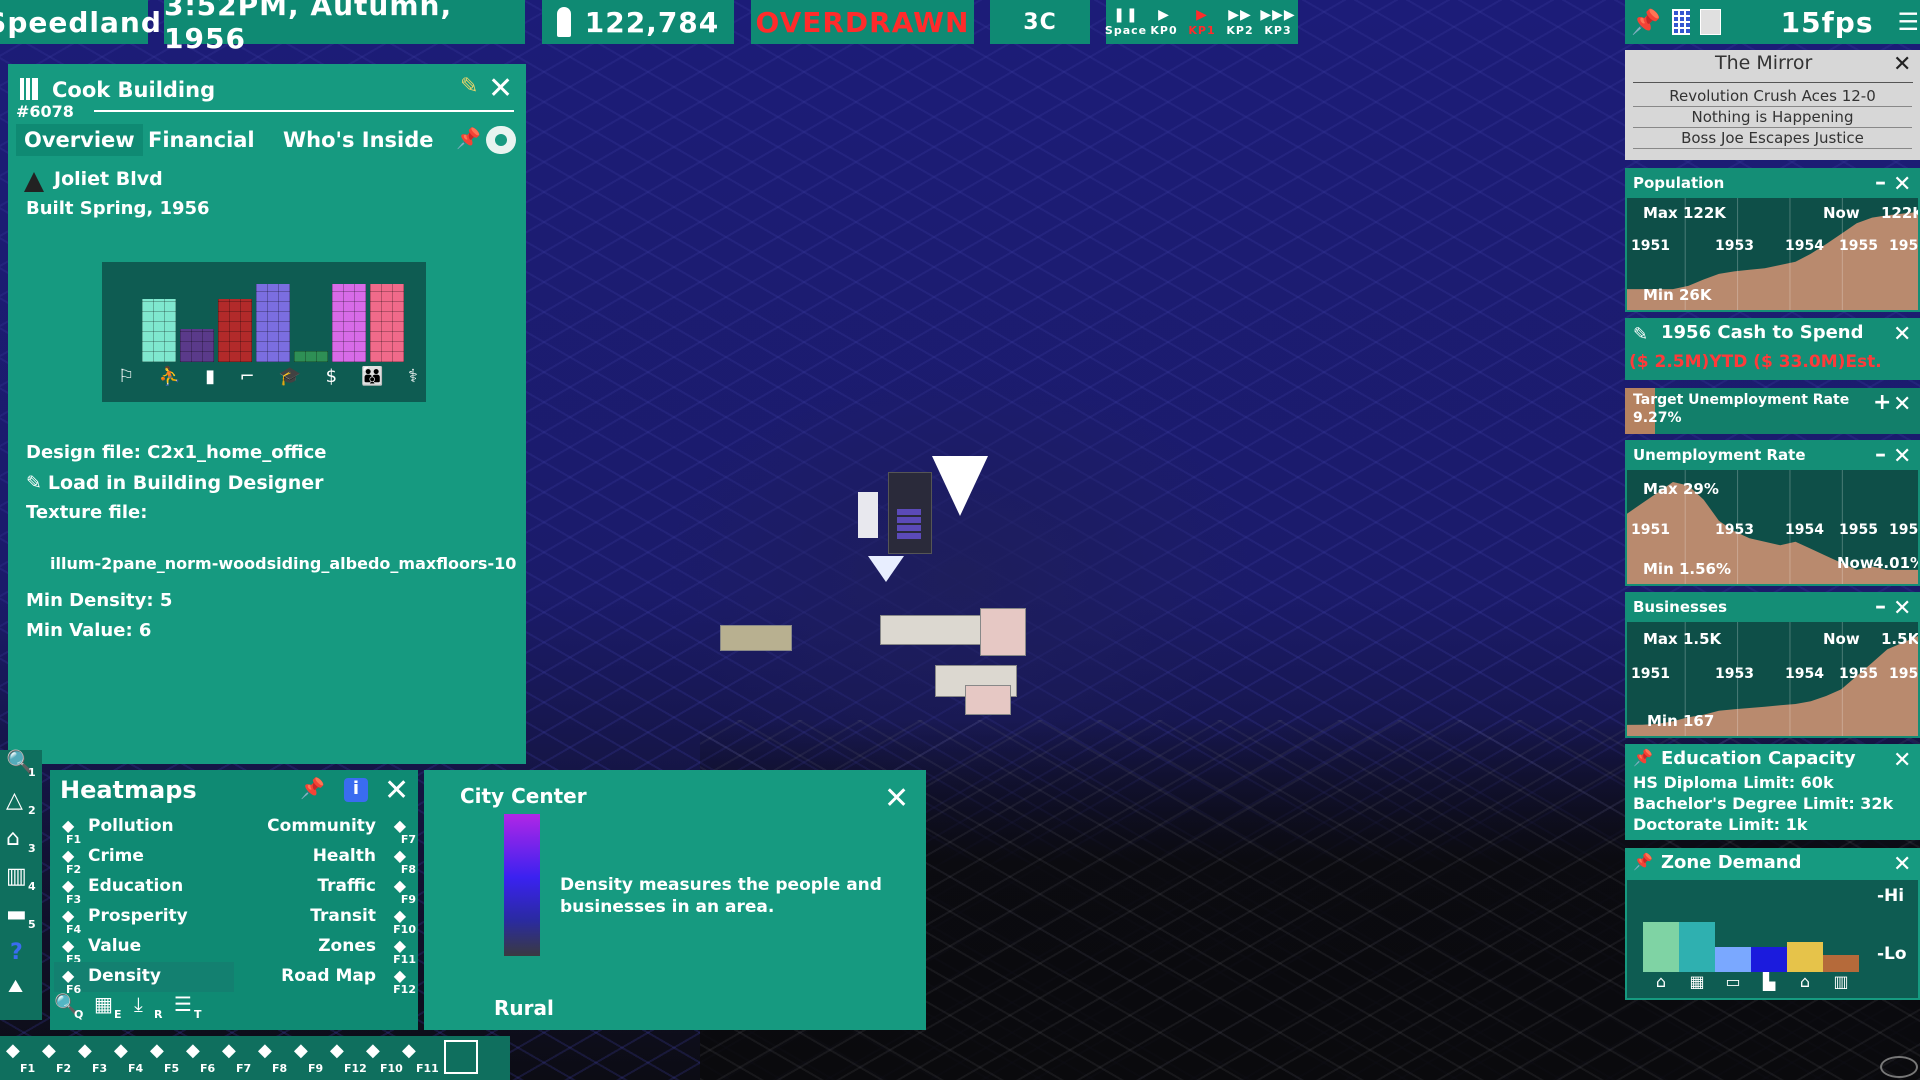  I want to click on plus-icon: +, so click(1882, 402).